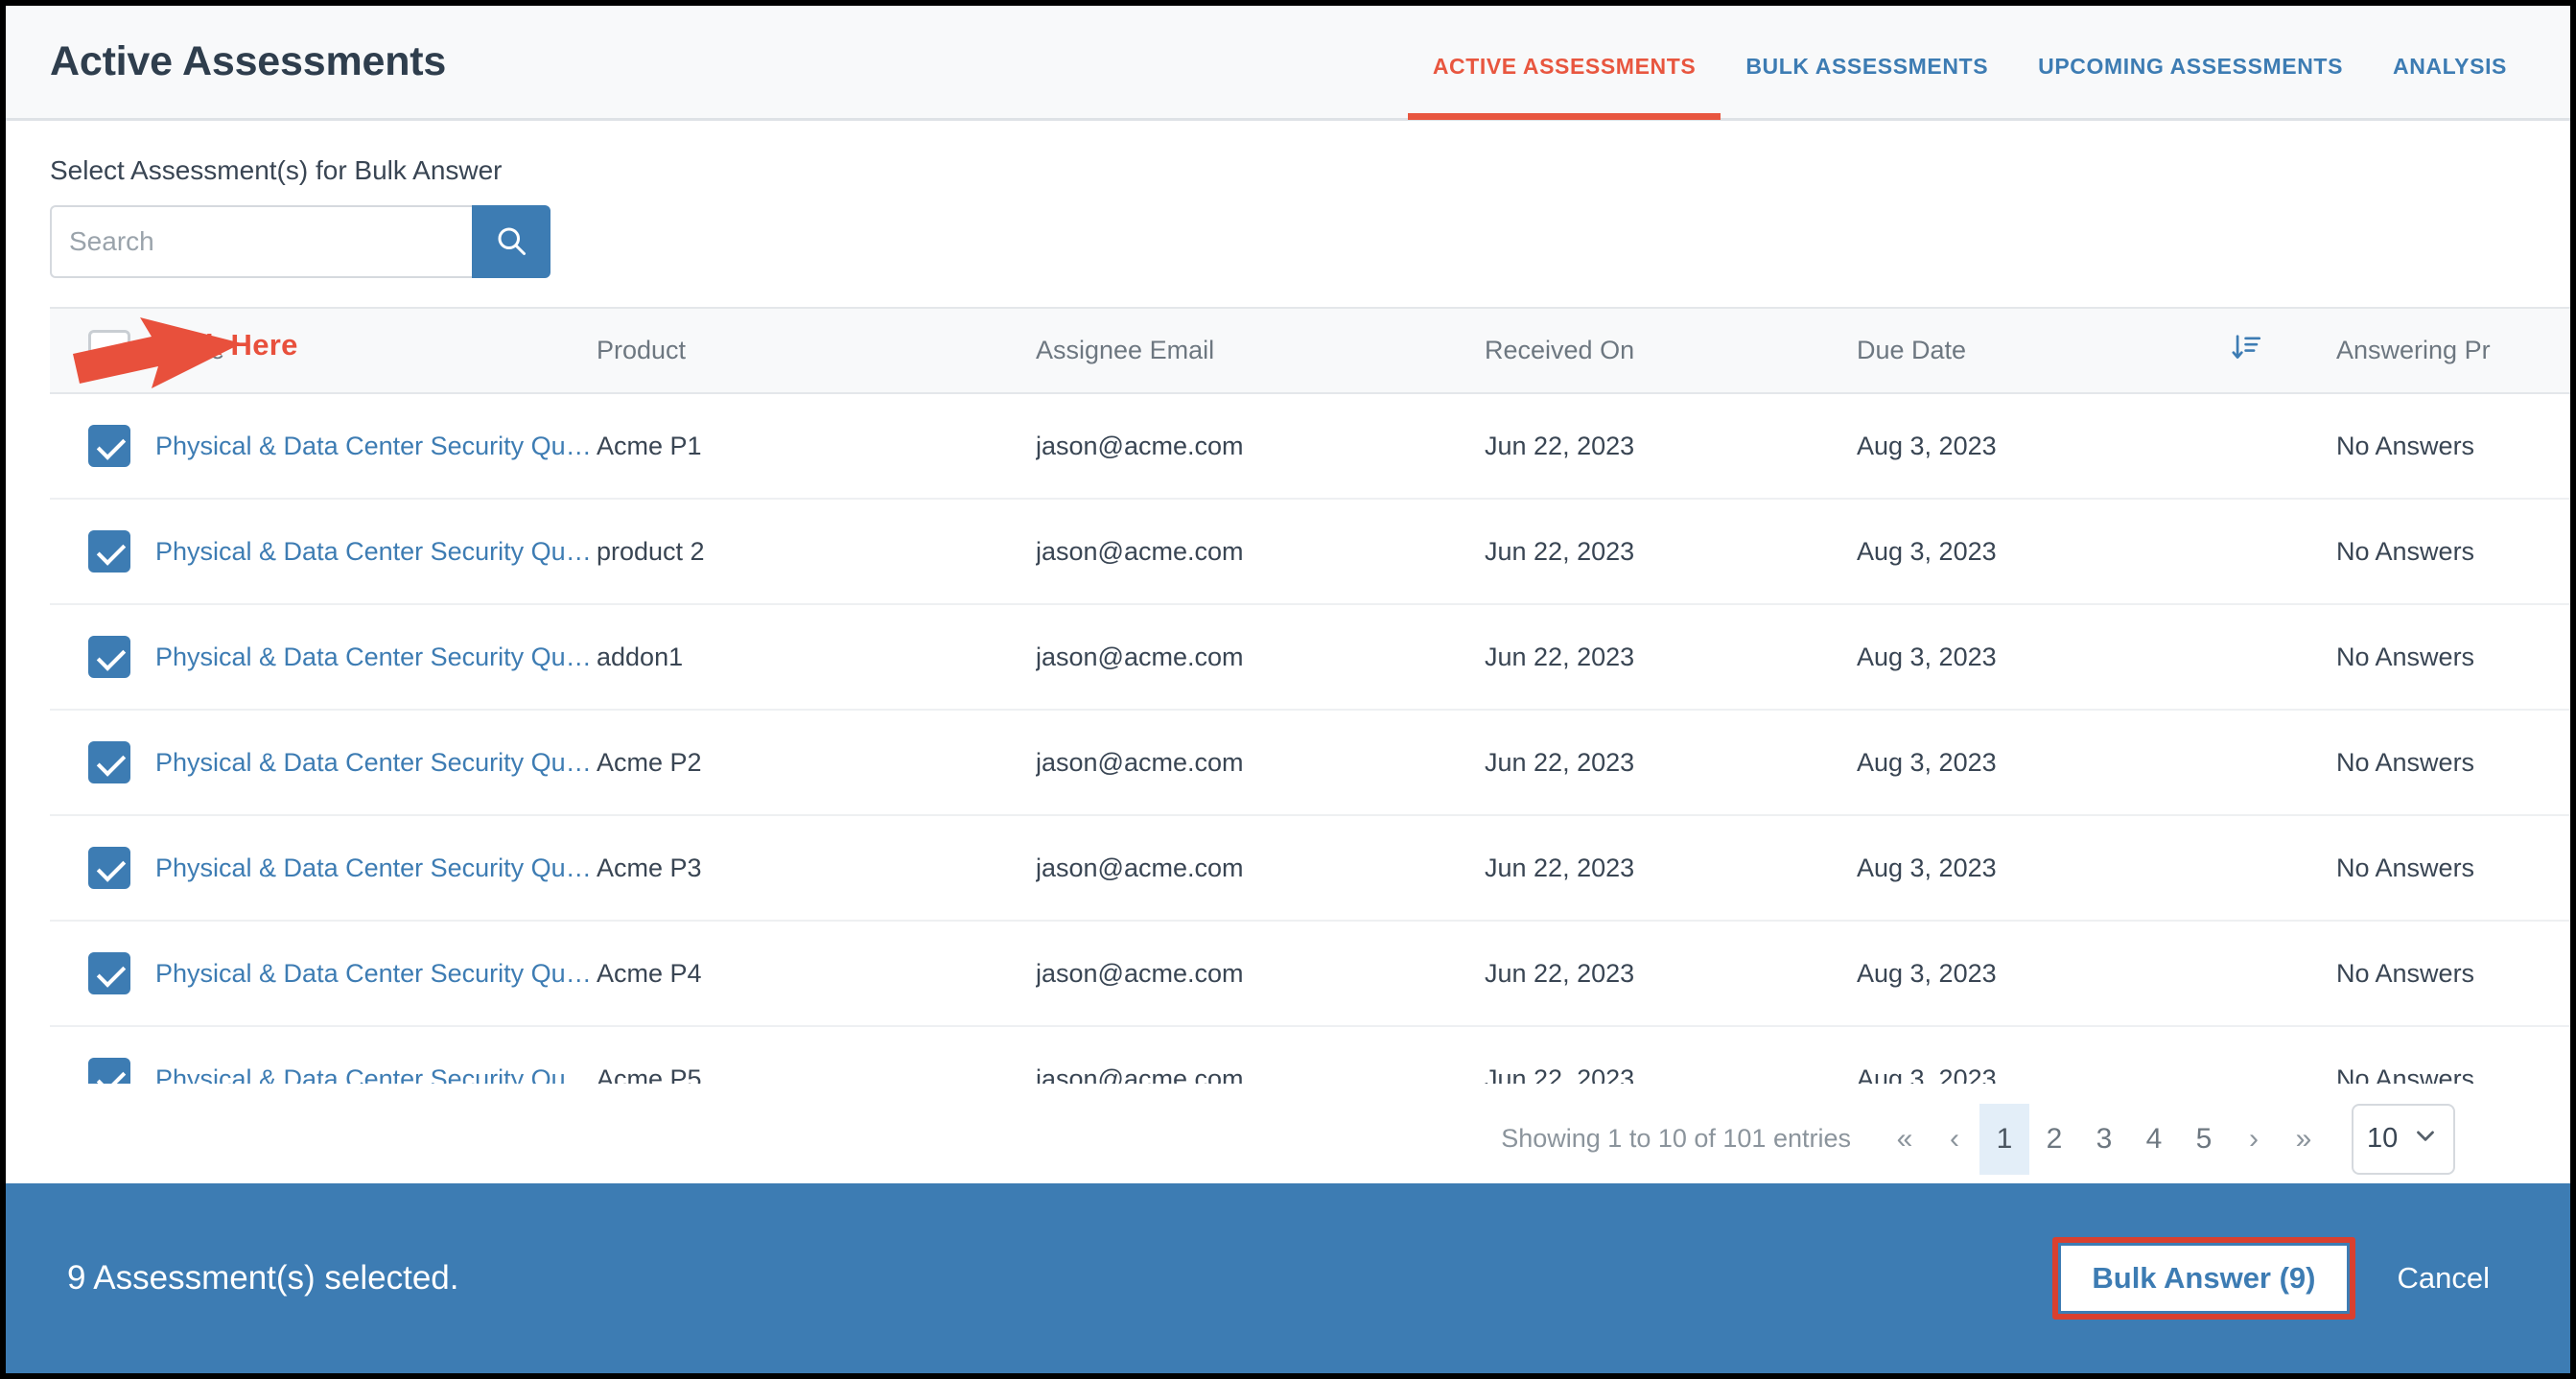 The height and width of the screenshot is (1379, 2576). What do you see at coordinates (2044, 351) in the screenshot?
I see `column-header-due-date: Due Date` at bounding box center [2044, 351].